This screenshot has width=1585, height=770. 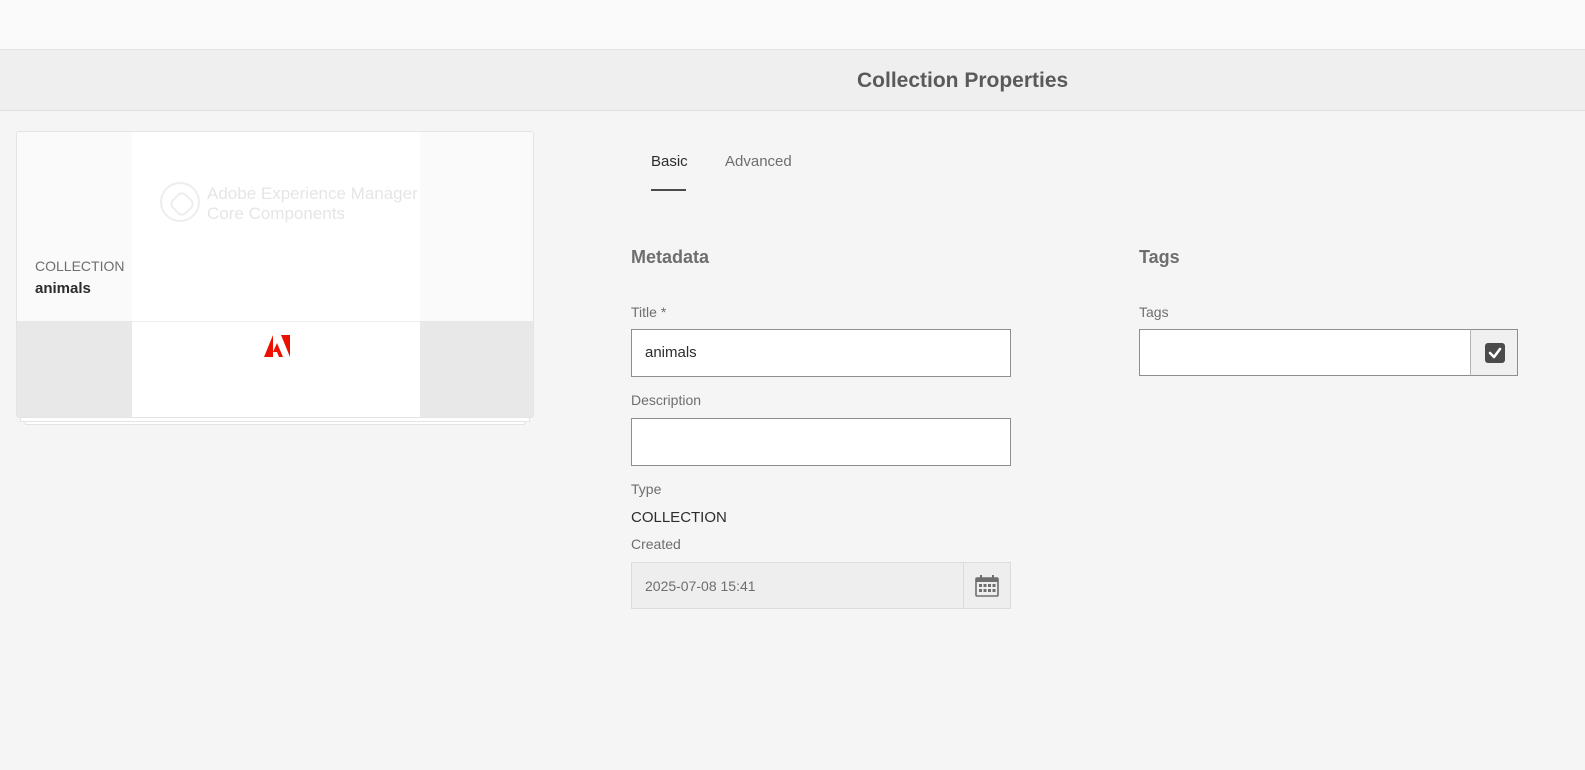 I want to click on created-label: Created, so click(x=656, y=544).